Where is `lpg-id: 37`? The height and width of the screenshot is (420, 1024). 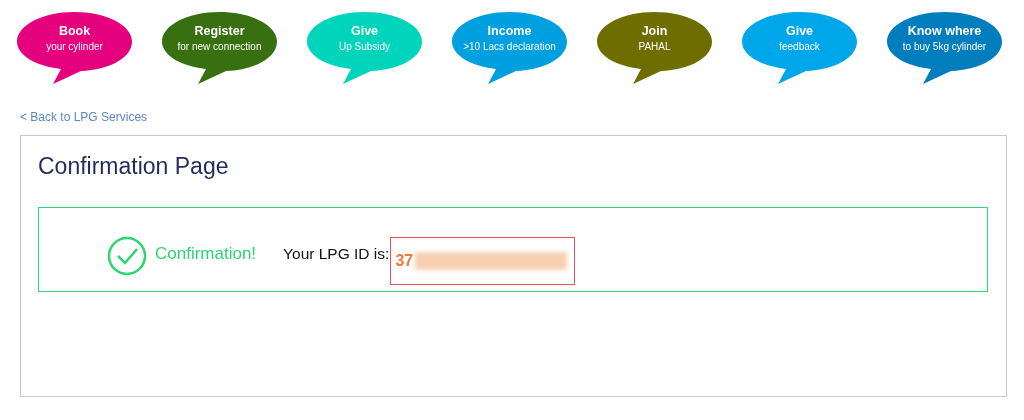
lpg-id: 37 is located at coordinates (404, 260).